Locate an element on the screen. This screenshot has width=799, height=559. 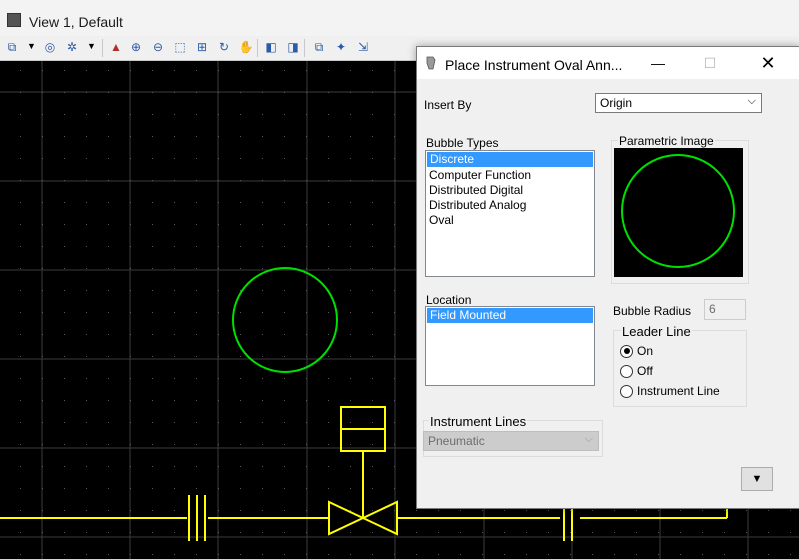
camera-icon: ✦ is located at coordinates (341, 47).